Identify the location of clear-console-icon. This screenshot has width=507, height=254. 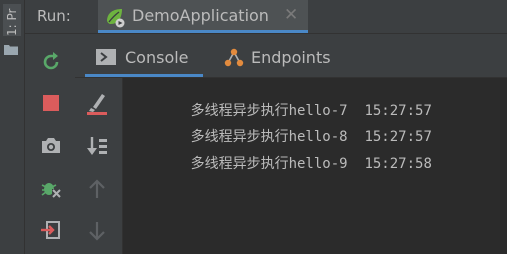
(97, 103).